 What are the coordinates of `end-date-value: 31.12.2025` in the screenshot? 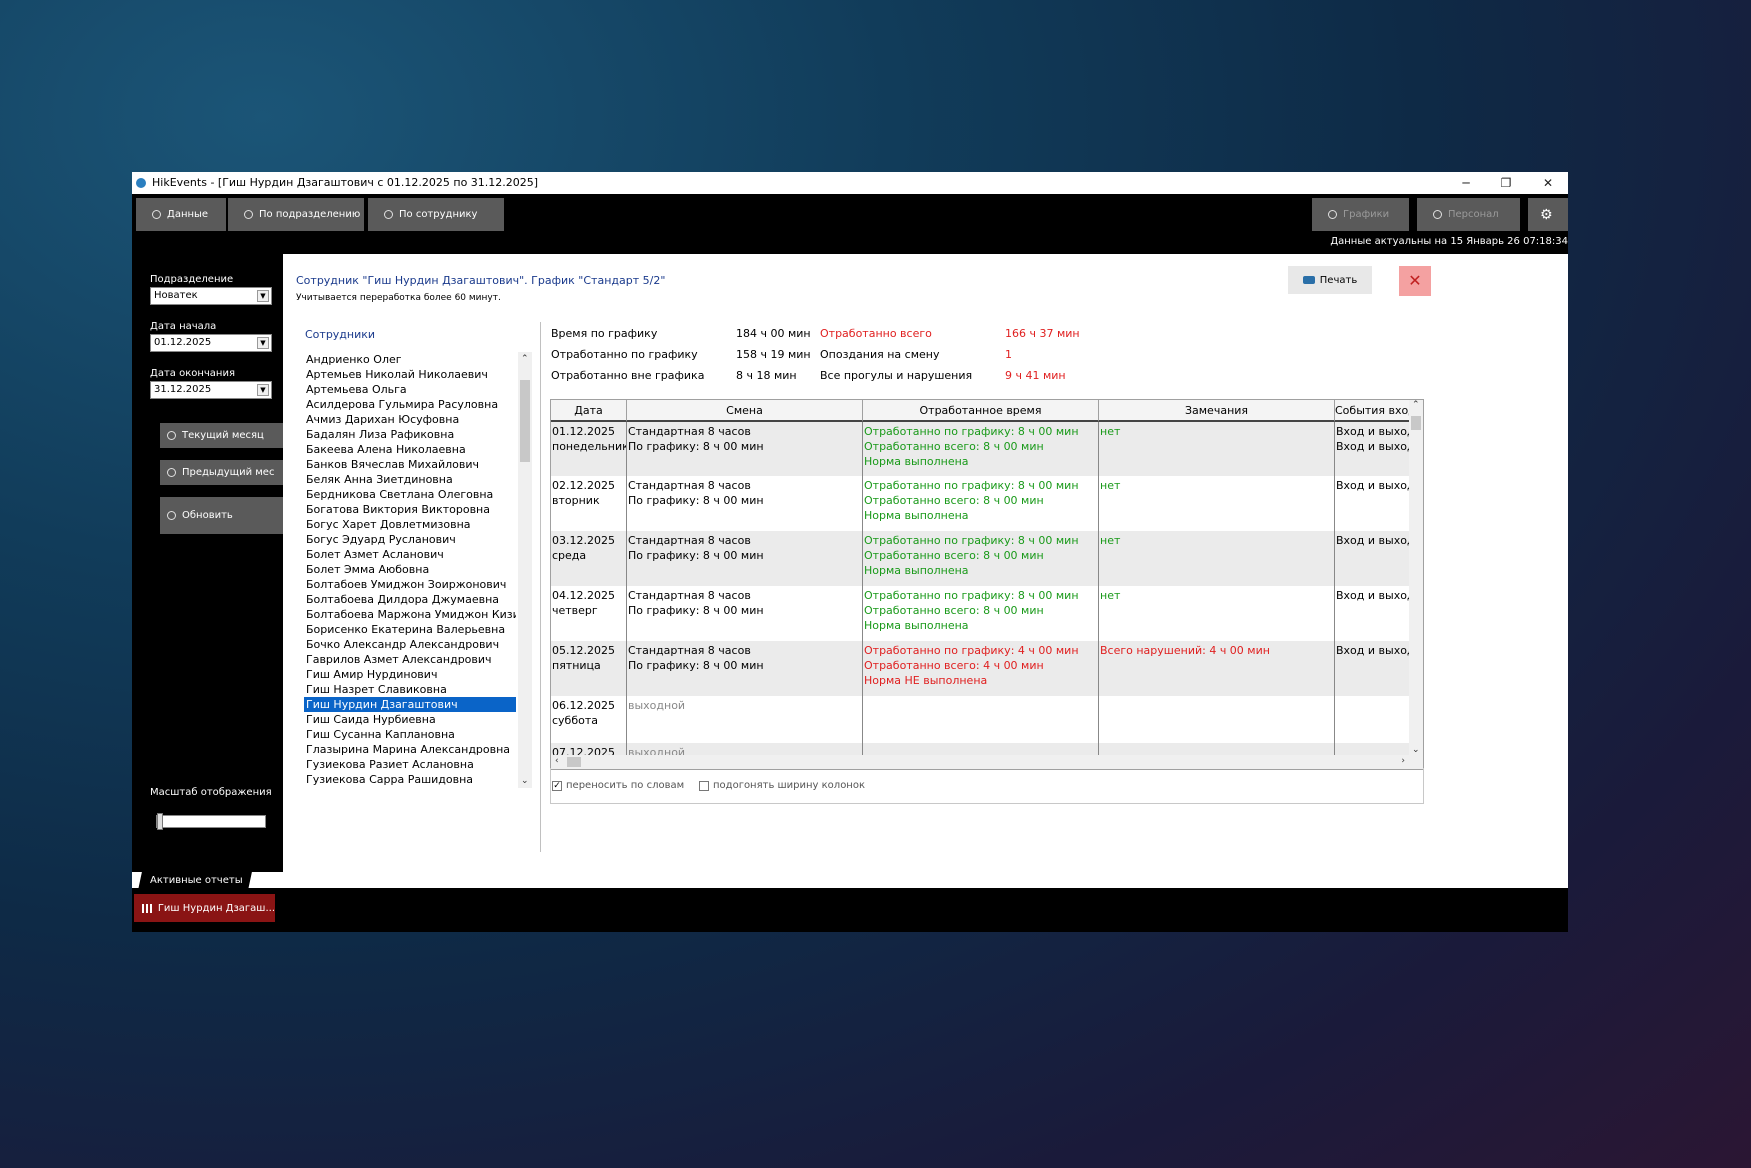 It's located at (183, 389).